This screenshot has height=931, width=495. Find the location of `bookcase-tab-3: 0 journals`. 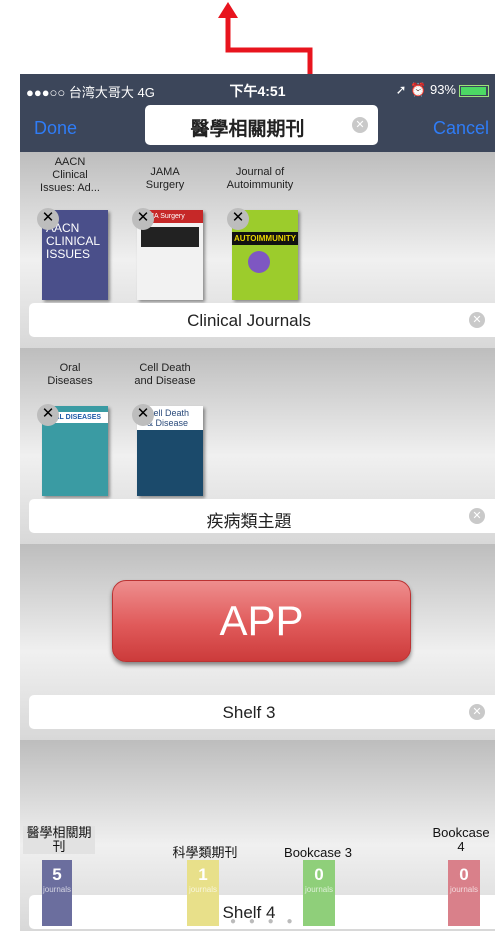

bookcase-tab-3: 0 journals is located at coordinates (319, 893).